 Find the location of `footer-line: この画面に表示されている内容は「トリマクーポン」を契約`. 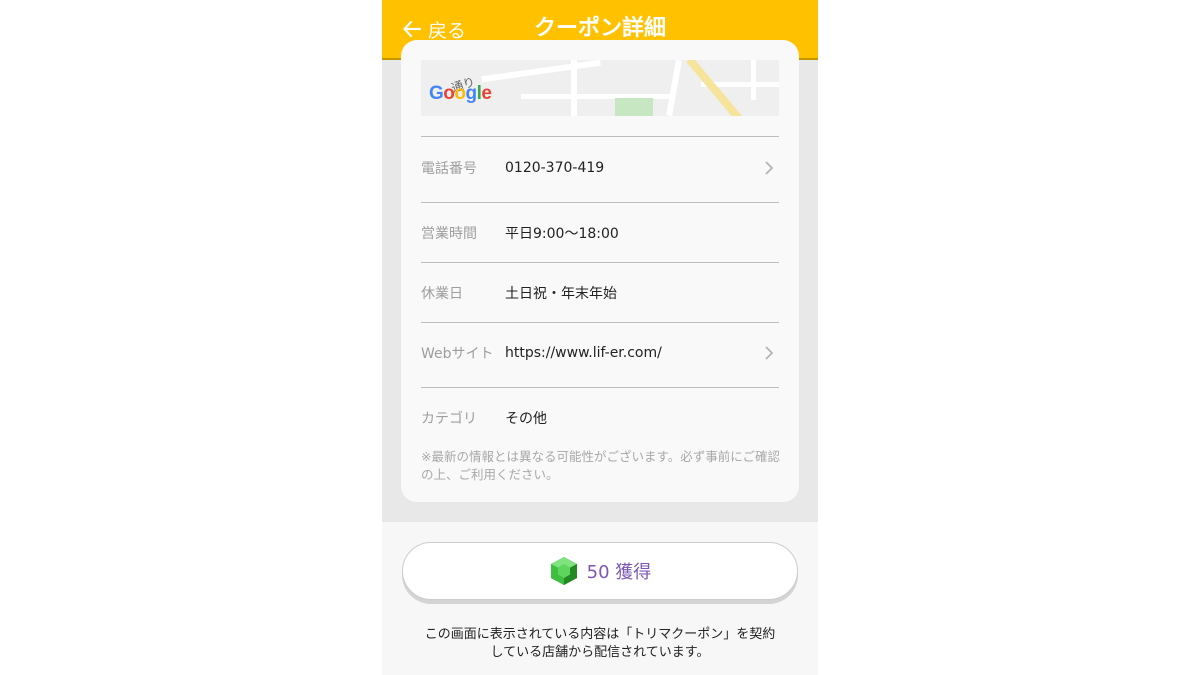

footer-line: この画面に表示されている内容は「トリマクーポン」を契約 is located at coordinates (600, 634).